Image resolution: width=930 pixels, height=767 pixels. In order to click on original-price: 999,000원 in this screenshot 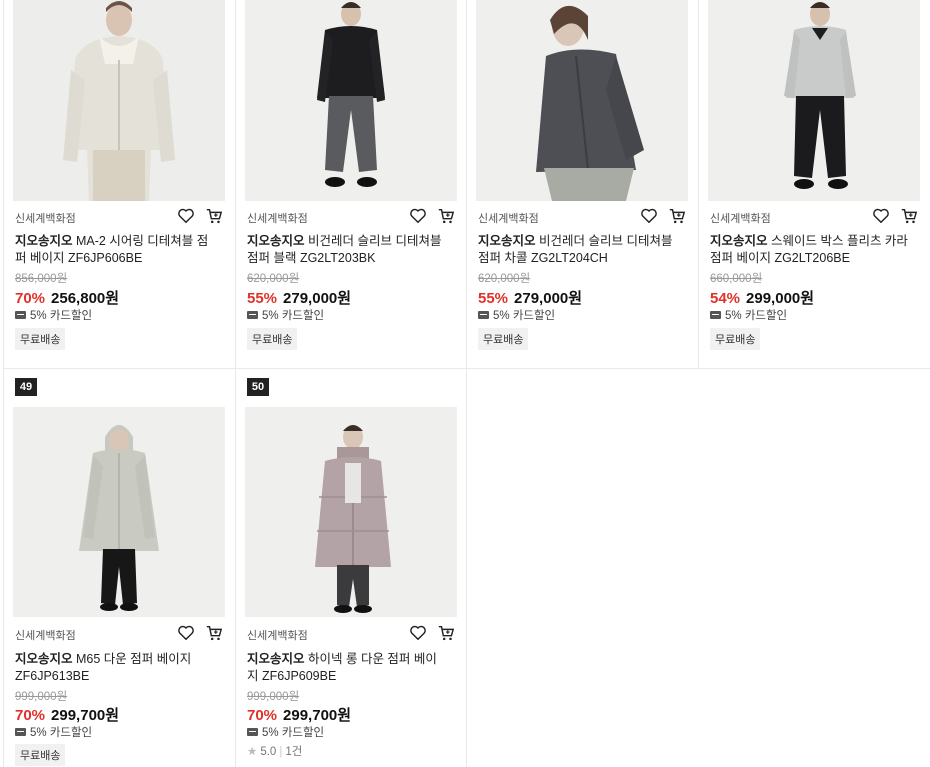, I will do `click(41, 697)`.